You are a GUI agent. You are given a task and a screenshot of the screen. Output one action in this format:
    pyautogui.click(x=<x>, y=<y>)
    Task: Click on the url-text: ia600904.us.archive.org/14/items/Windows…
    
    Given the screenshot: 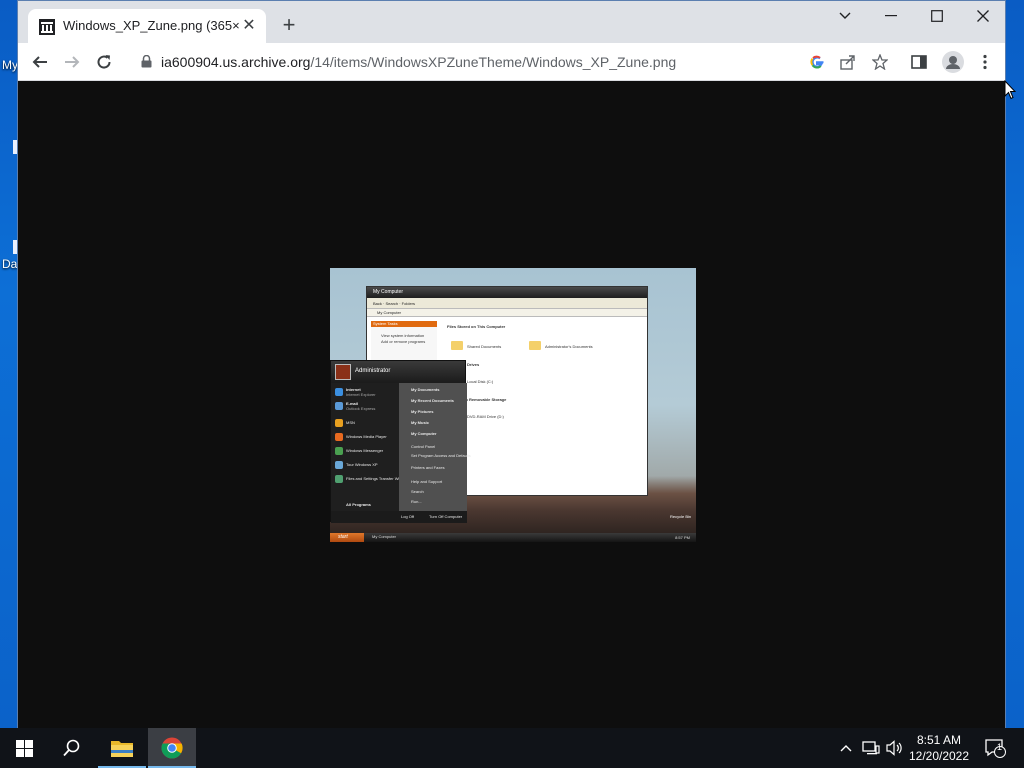 What is the action you would take?
    pyautogui.click(x=418, y=62)
    